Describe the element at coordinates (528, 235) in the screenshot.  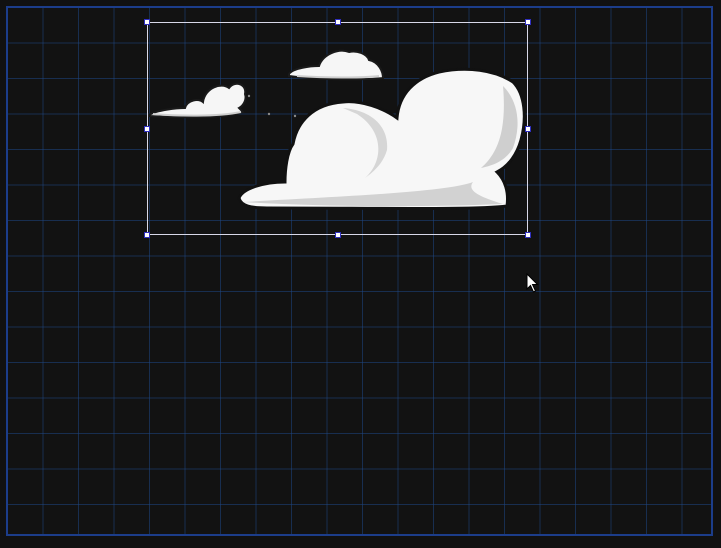
I see `resize-handle-bottom-right` at that location.